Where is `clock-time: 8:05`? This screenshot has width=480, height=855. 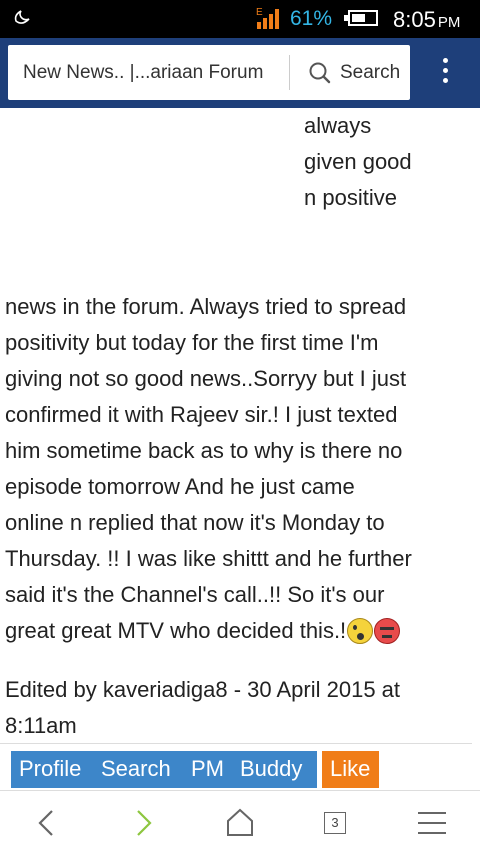
clock-time: 8:05 is located at coordinates (414, 19).